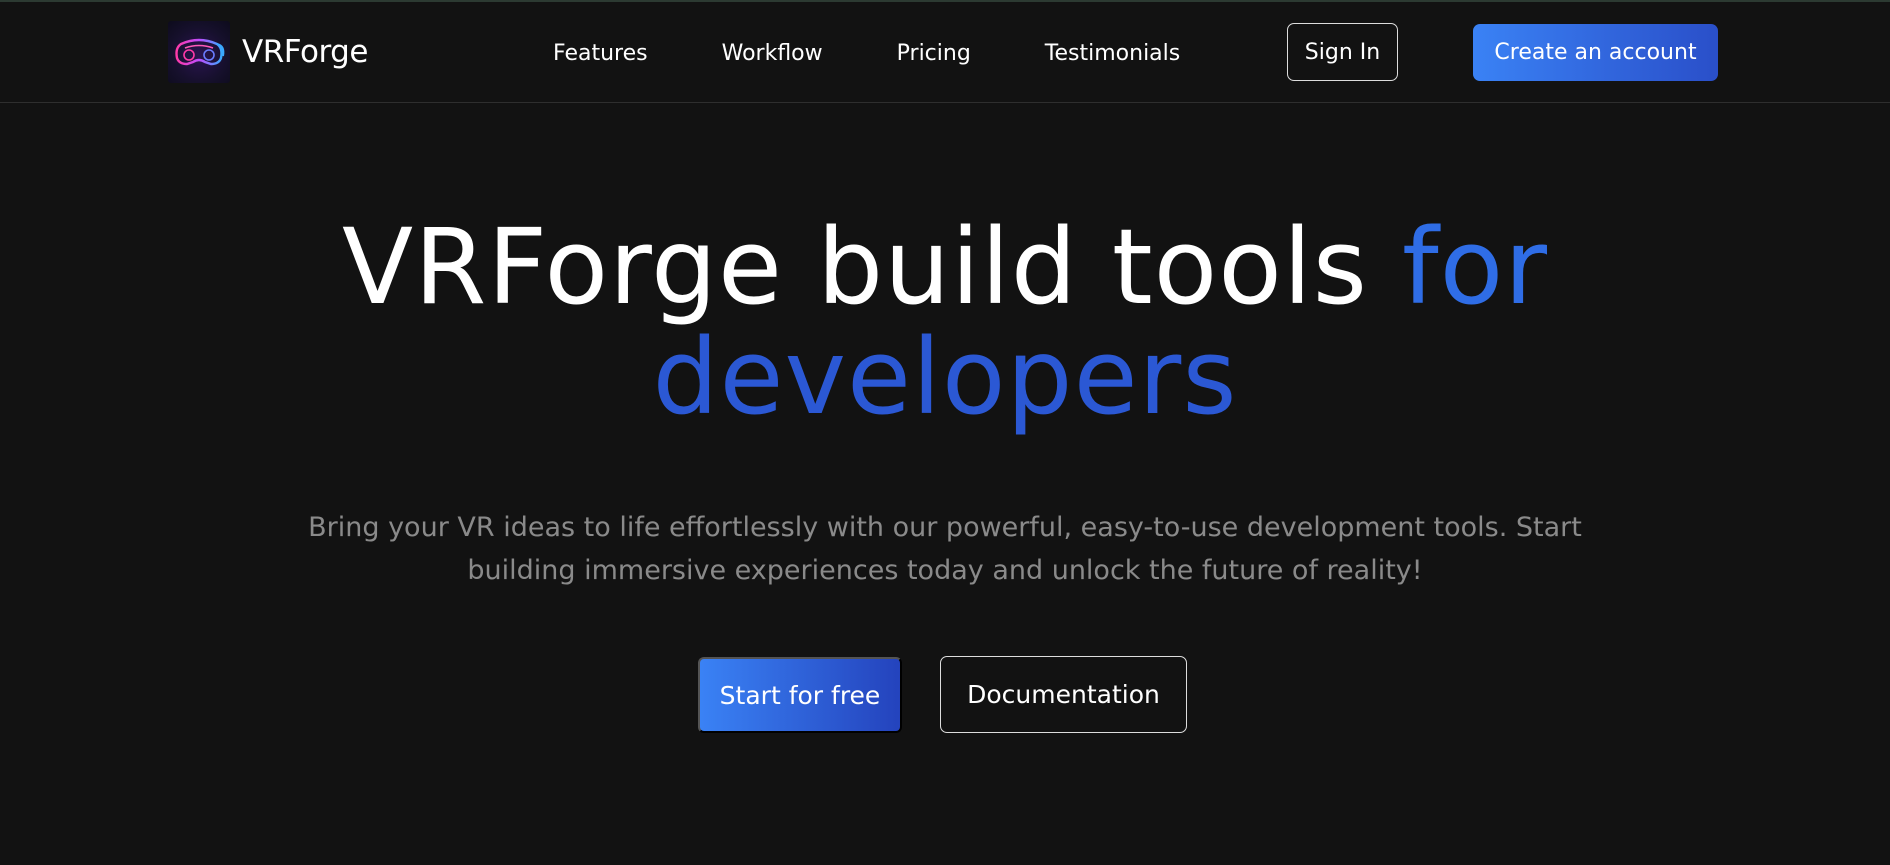  What do you see at coordinates (305, 52) in the screenshot?
I see `brand-name: VRForge` at bounding box center [305, 52].